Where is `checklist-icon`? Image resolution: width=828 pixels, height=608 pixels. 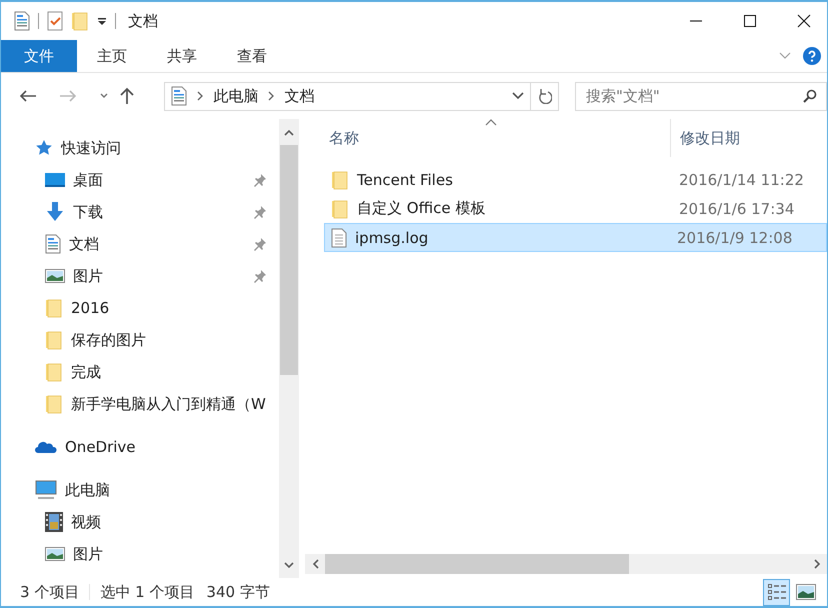
checklist-icon is located at coordinates (55, 21).